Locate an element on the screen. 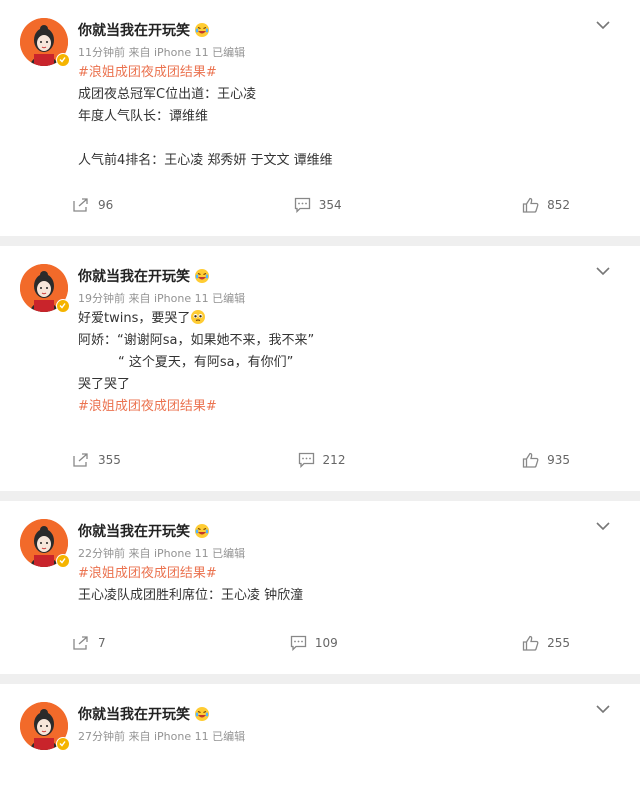 This screenshot has width=640, height=792. post-text-line: 成团夜总冠军C位出道：王心凌 is located at coordinates (167, 94).